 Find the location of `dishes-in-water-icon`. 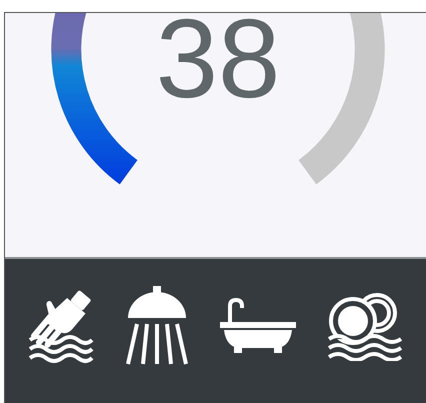

dishes-in-water-icon is located at coordinates (364, 326).